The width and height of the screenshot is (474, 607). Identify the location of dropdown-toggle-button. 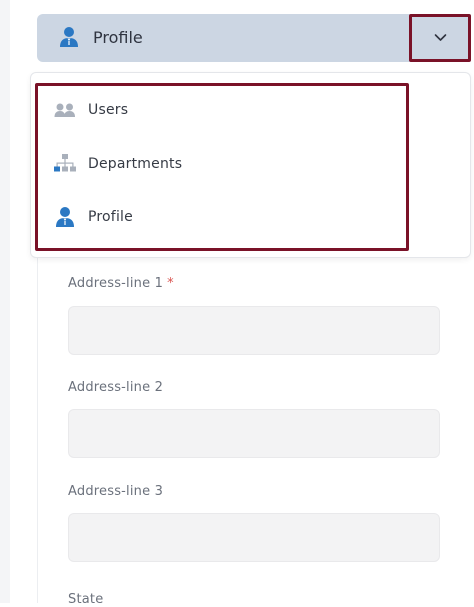
(440, 38).